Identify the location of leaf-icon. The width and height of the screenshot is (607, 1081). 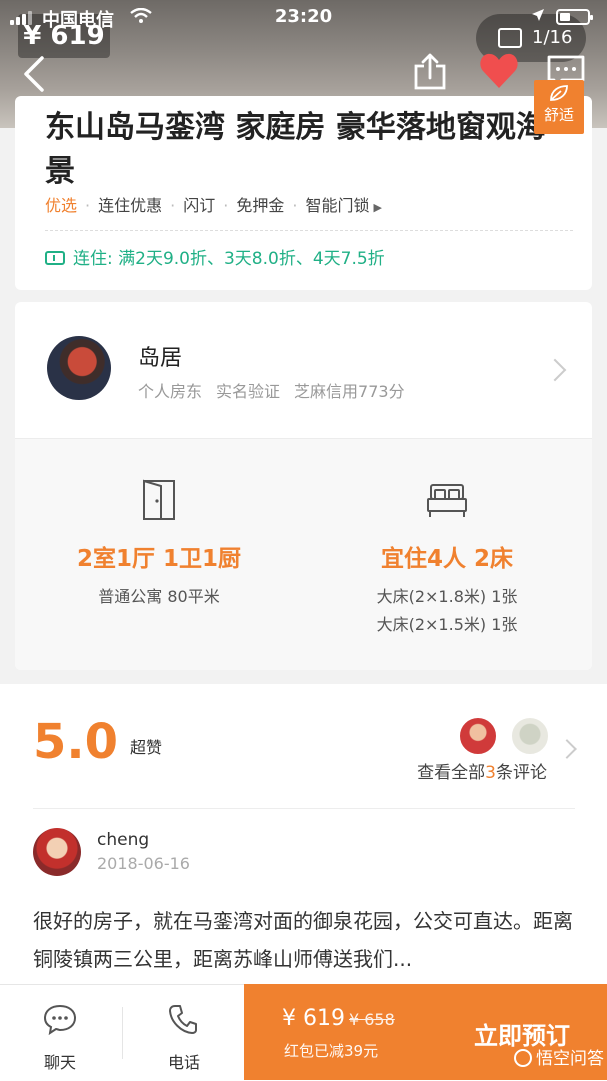
(559, 93).